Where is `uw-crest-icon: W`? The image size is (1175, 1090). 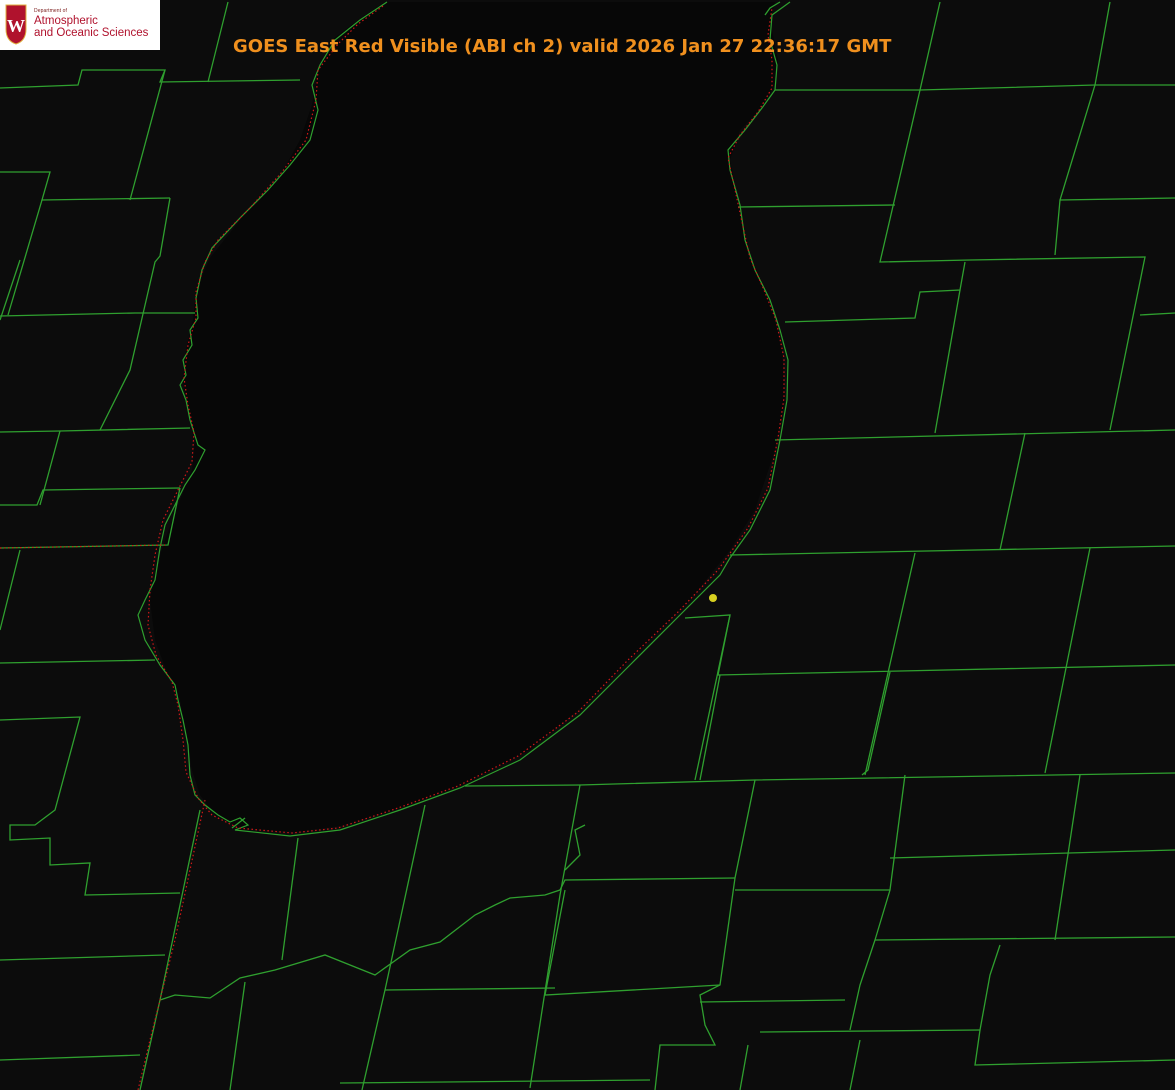 uw-crest-icon: W is located at coordinates (16, 24).